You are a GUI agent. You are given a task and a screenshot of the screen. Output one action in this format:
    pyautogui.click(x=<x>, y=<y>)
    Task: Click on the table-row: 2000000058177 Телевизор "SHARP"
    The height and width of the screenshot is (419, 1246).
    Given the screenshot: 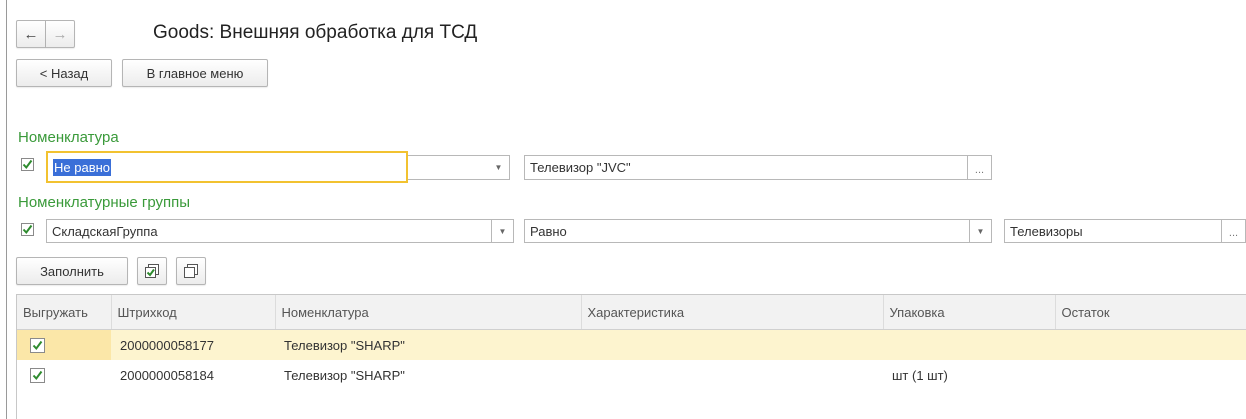 What is the action you would take?
    pyautogui.click(x=631, y=344)
    